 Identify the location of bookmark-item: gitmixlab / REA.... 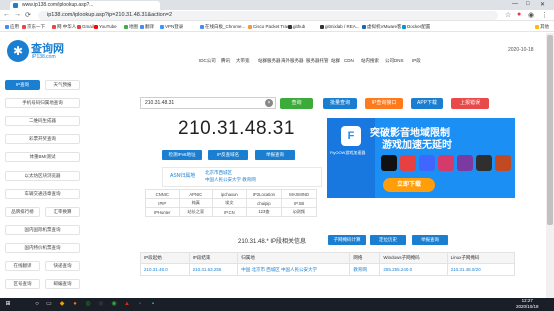
(340, 27).